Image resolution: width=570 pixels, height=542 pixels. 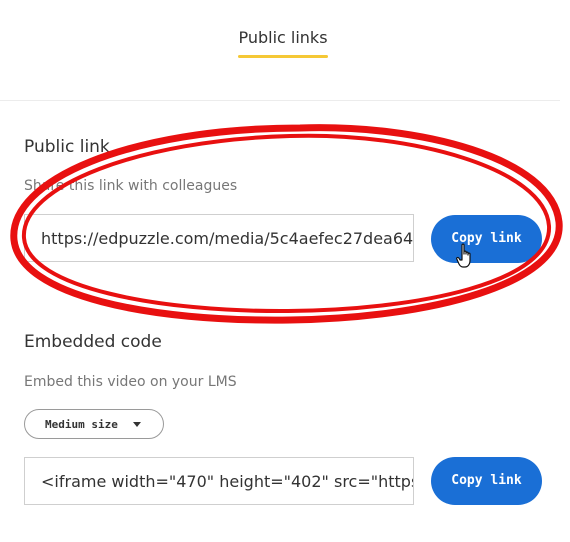 What do you see at coordinates (81, 424) in the screenshot?
I see `size-select-value: Medium size` at bounding box center [81, 424].